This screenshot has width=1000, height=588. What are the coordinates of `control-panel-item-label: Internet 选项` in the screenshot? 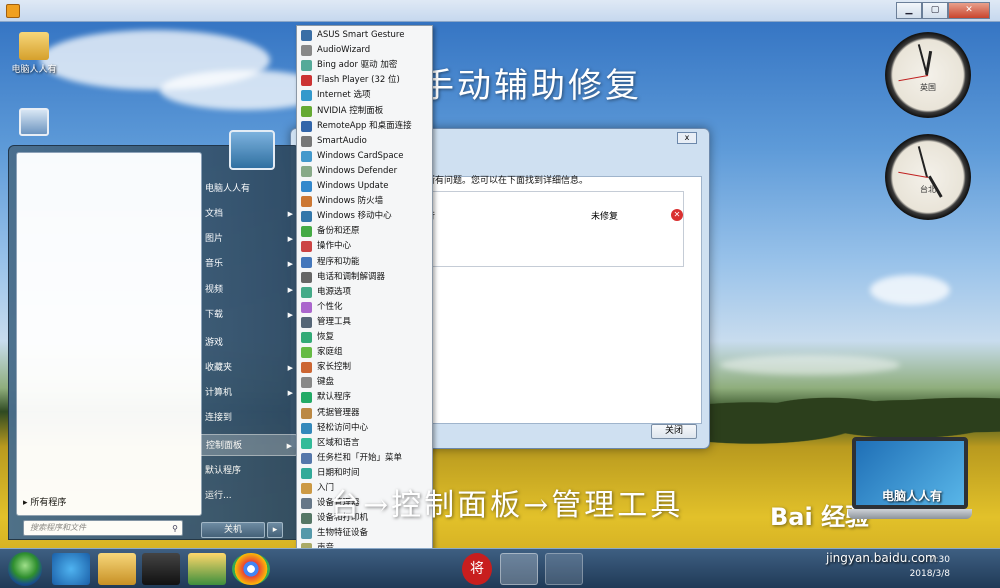 It's located at (344, 95).